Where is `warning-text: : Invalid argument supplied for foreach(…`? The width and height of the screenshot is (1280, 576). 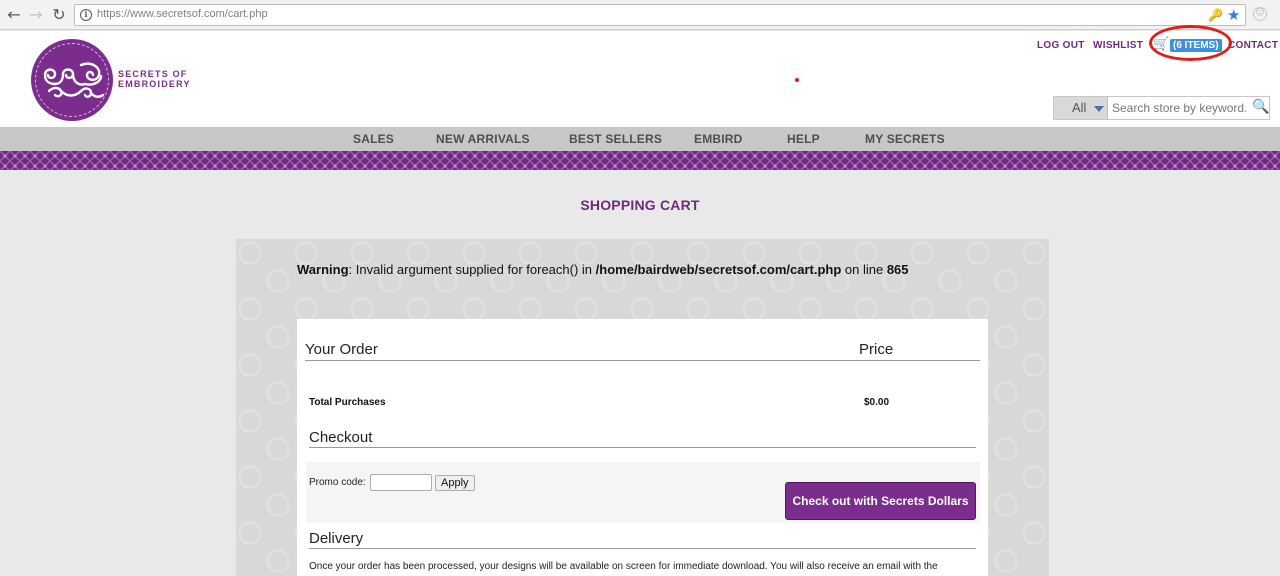 warning-text: : Invalid argument supplied for foreach(… is located at coordinates (472, 269).